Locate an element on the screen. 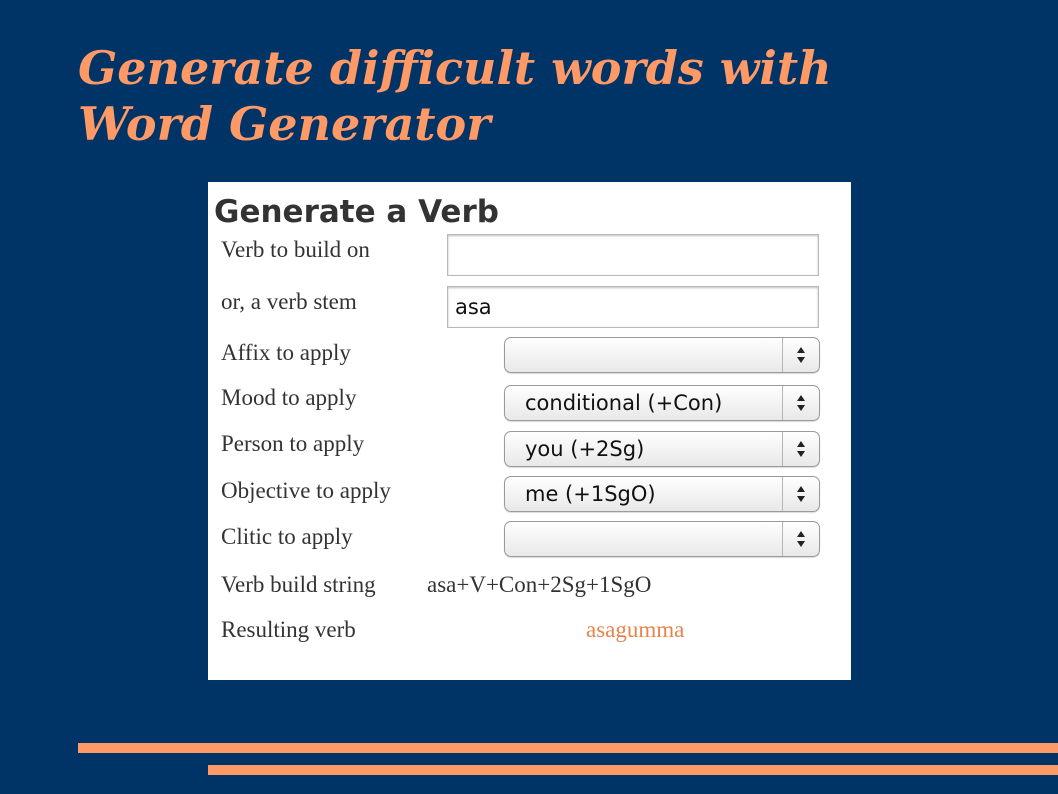 The height and width of the screenshot is (794, 1058). verb-stem-label: or, a verb stem is located at coordinates (289, 301).